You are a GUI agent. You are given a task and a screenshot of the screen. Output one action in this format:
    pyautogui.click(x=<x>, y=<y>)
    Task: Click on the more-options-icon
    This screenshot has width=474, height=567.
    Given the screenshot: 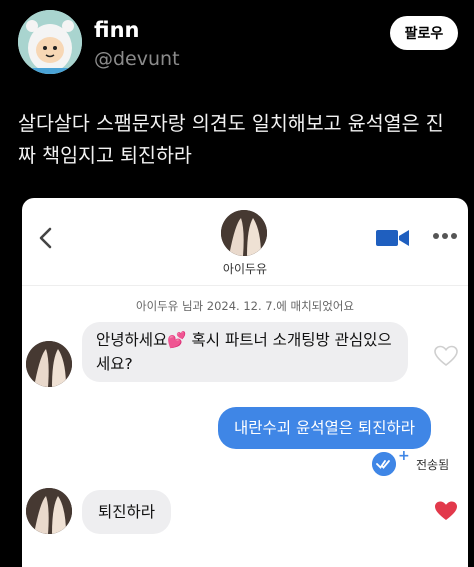 What is the action you would take?
    pyautogui.click(x=445, y=236)
    